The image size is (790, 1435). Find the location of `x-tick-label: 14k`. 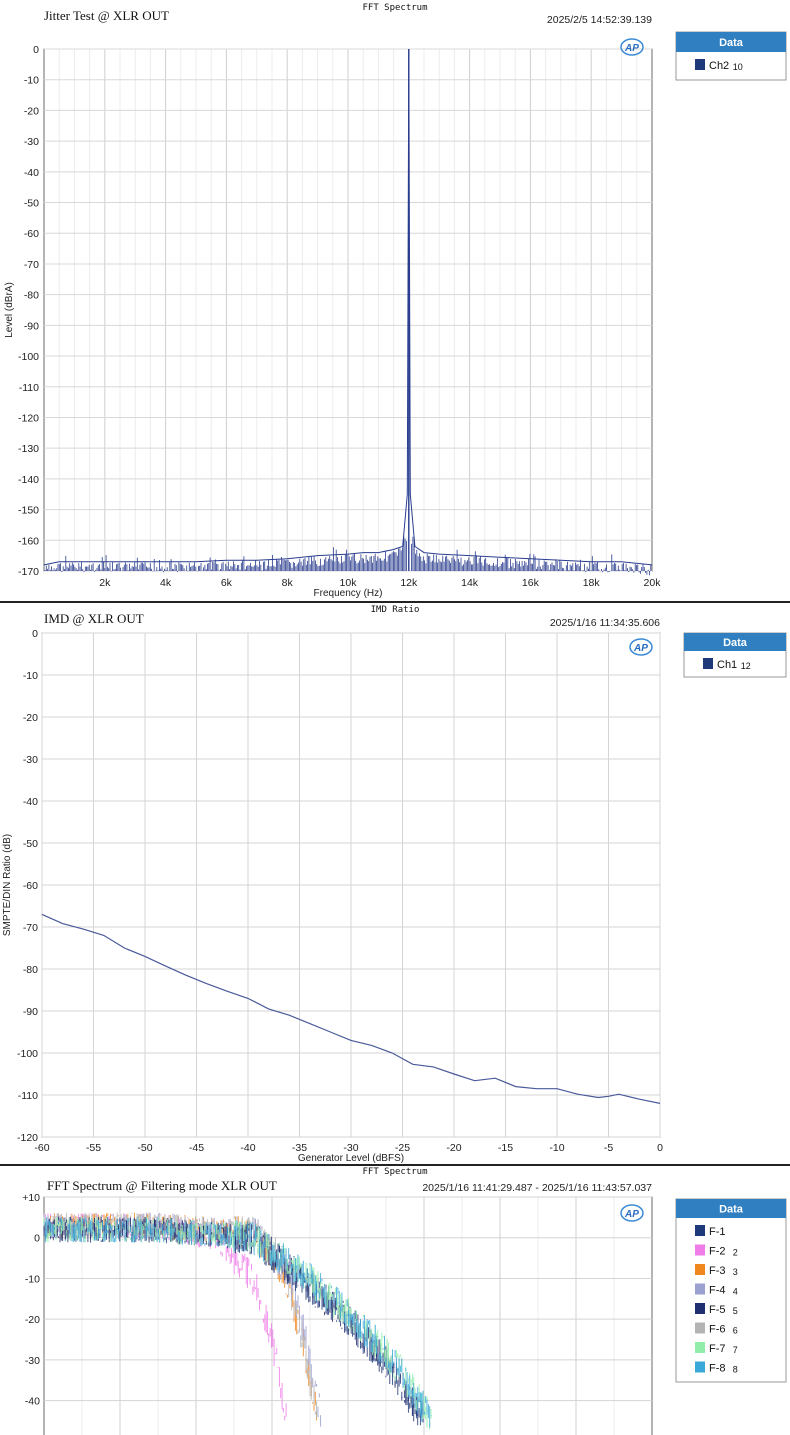

x-tick-label: 14k is located at coordinates (470, 583).